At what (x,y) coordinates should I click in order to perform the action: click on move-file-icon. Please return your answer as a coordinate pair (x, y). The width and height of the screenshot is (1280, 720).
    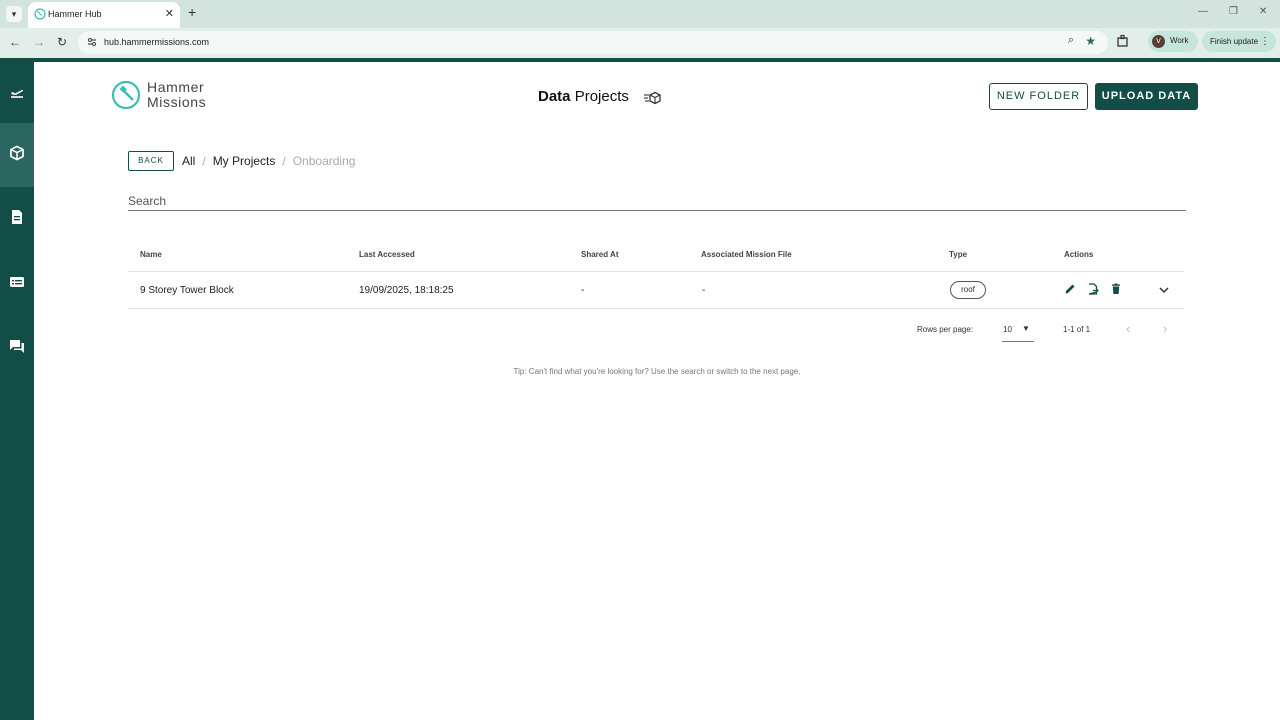
    Looking at the image, I should click on (1093, 289).